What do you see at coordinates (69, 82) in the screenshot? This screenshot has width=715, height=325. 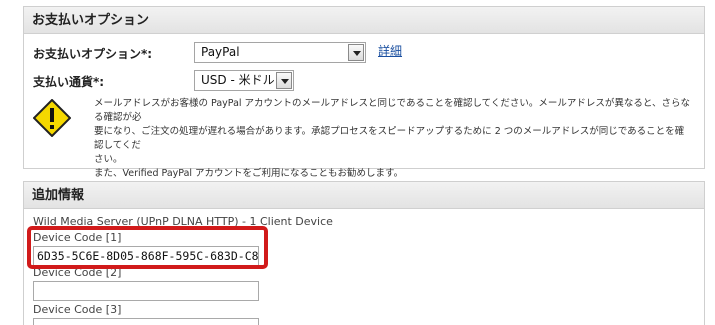 I see `currency-label: 支払い通貨*:` at bounding box center [69, 82].